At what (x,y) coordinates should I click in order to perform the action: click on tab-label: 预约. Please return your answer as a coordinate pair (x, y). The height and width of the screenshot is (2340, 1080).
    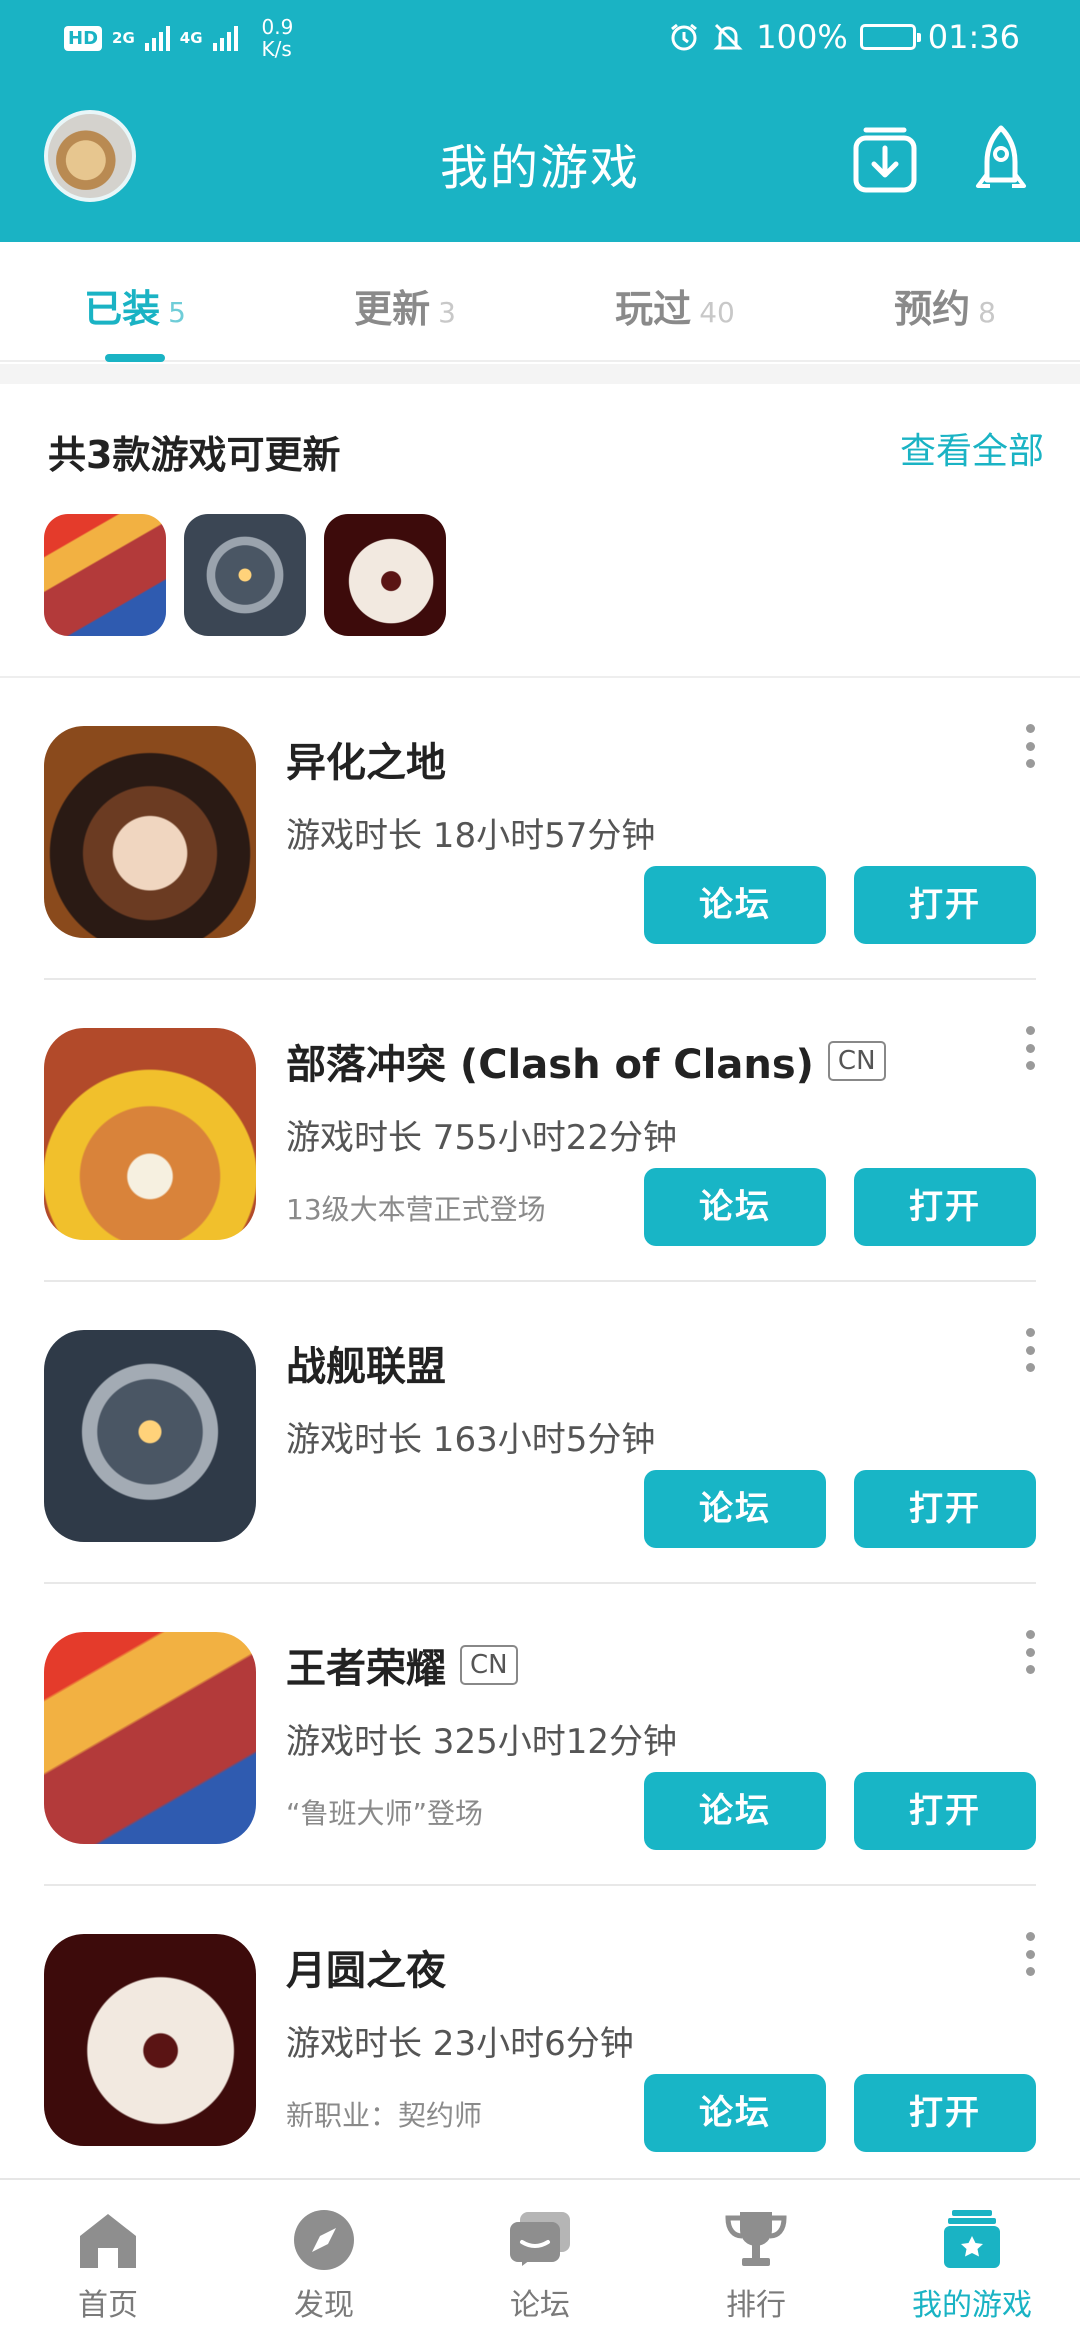
    Looking at the image, I should click on (932, 309).